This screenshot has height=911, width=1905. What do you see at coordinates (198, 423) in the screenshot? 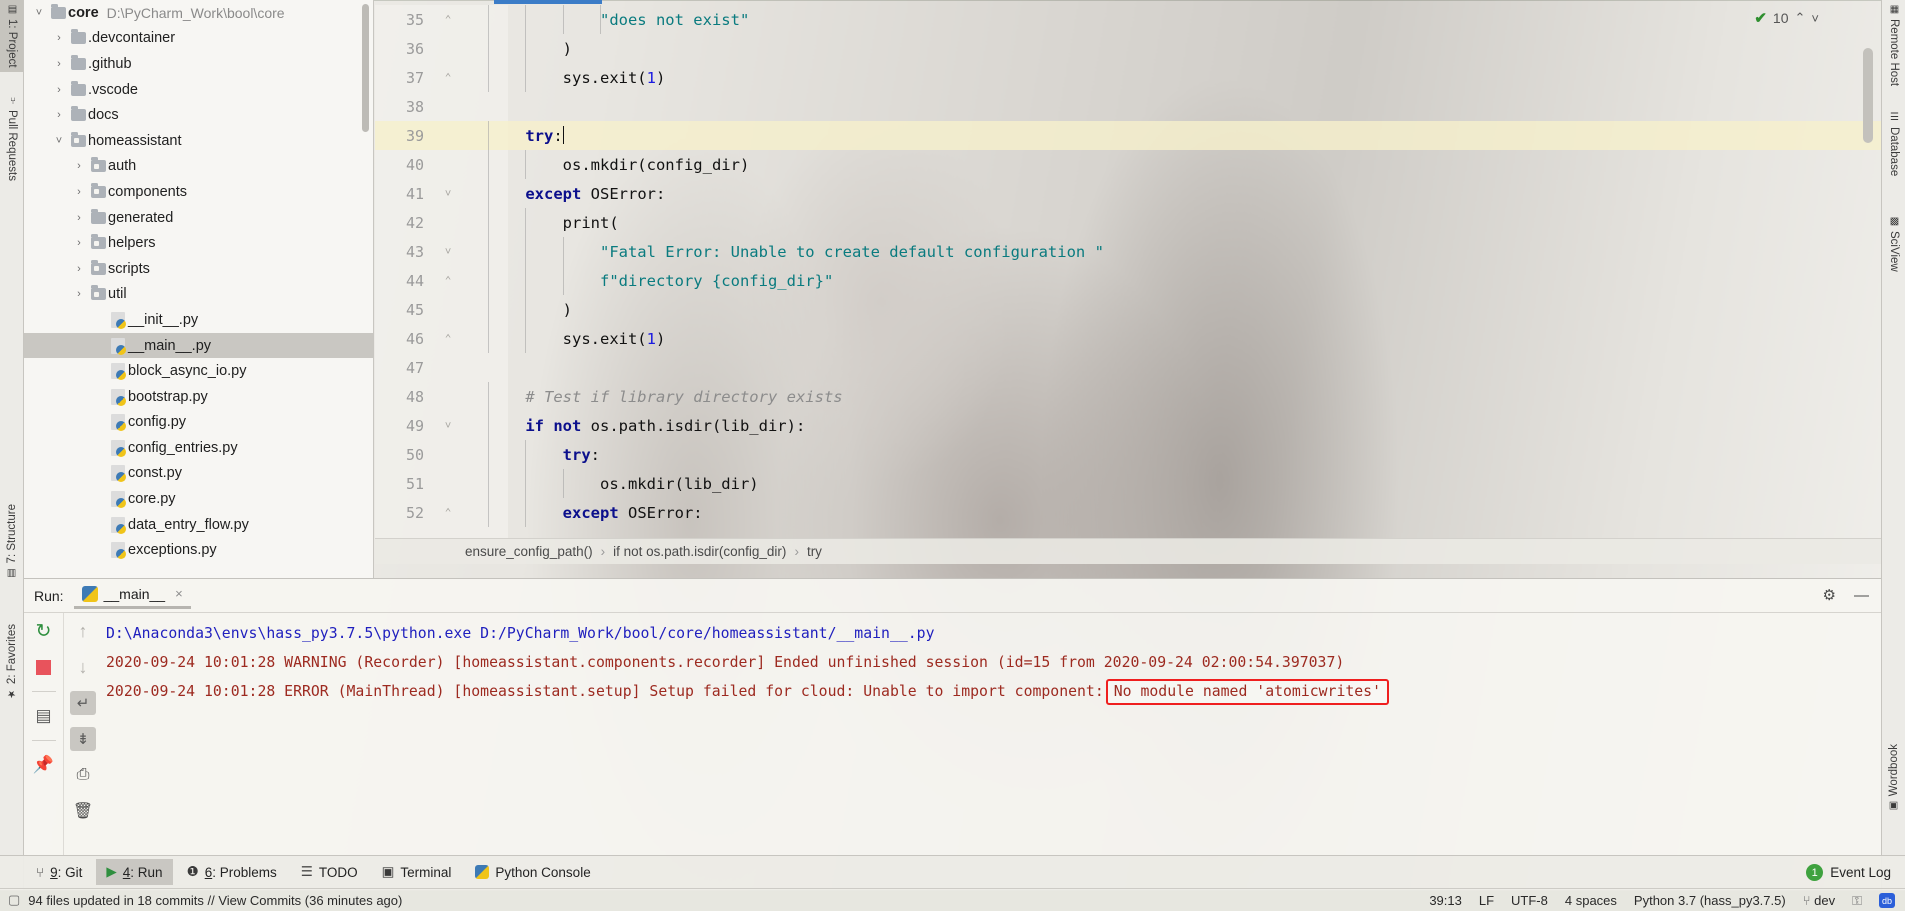
I see `tree-item-config-py: config.py` at bounding box center [198, 423].